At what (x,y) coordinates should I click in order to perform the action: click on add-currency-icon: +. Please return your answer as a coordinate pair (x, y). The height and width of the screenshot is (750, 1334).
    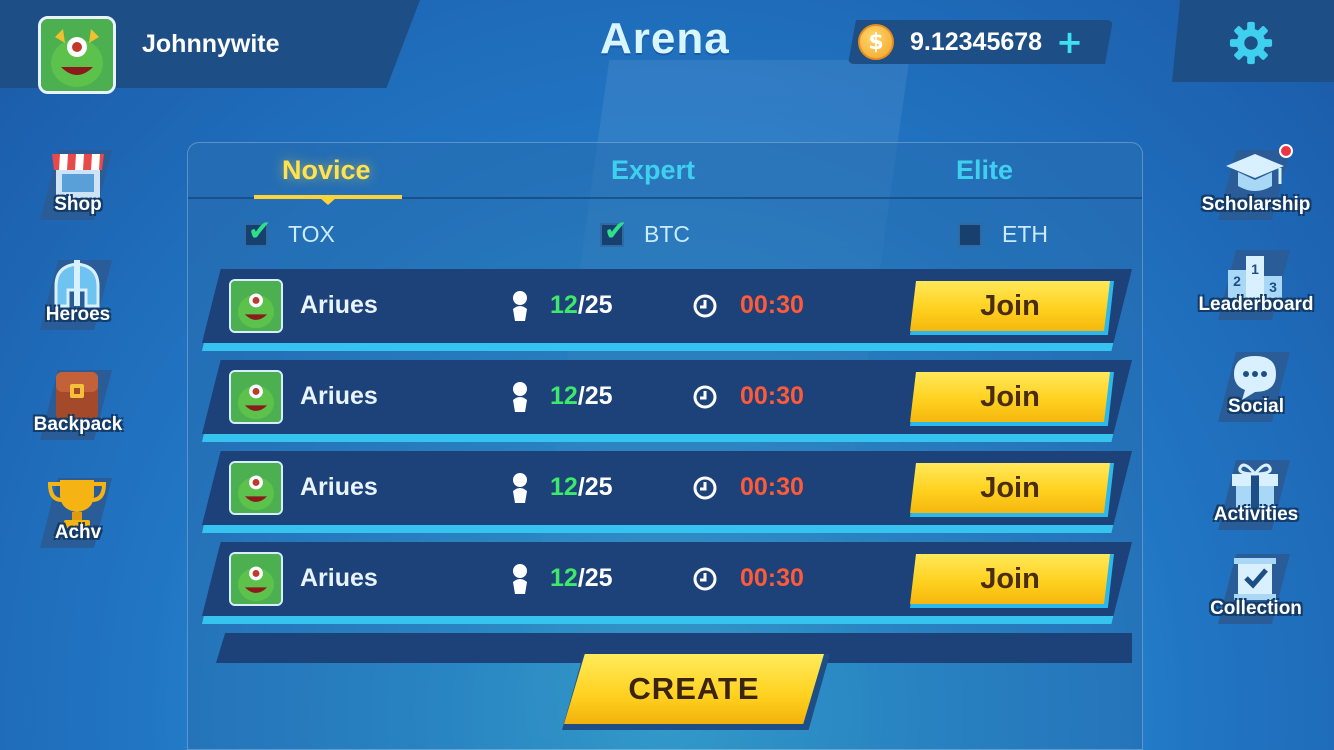
    Looking at the image, I should click on (1069, 42).